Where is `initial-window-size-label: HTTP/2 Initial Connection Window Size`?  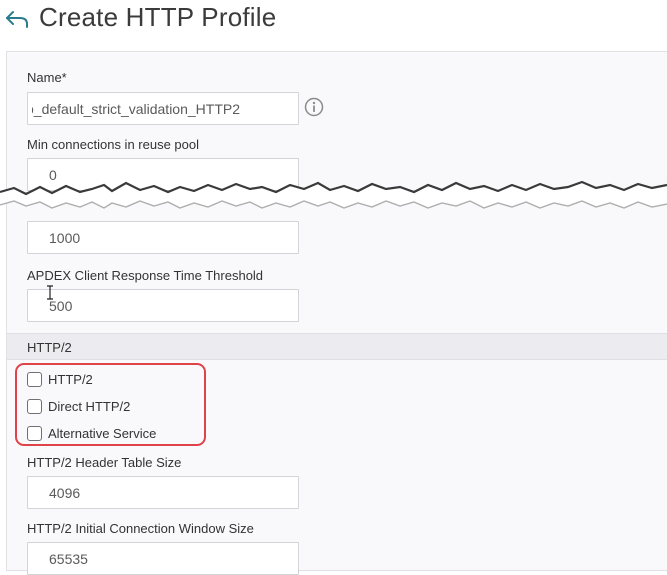
initial-window-size-label: HTTP/2 Initial Connection Window Size is located at coordinates (140, 528).